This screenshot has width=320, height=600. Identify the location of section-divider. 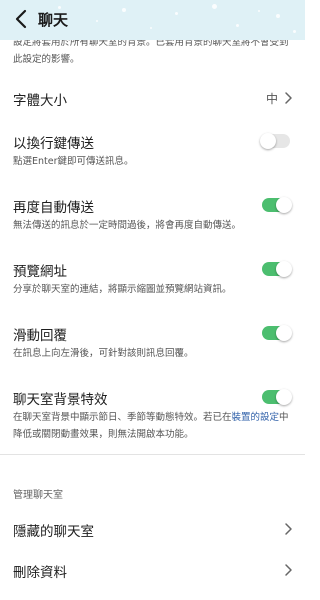
(152, 454).